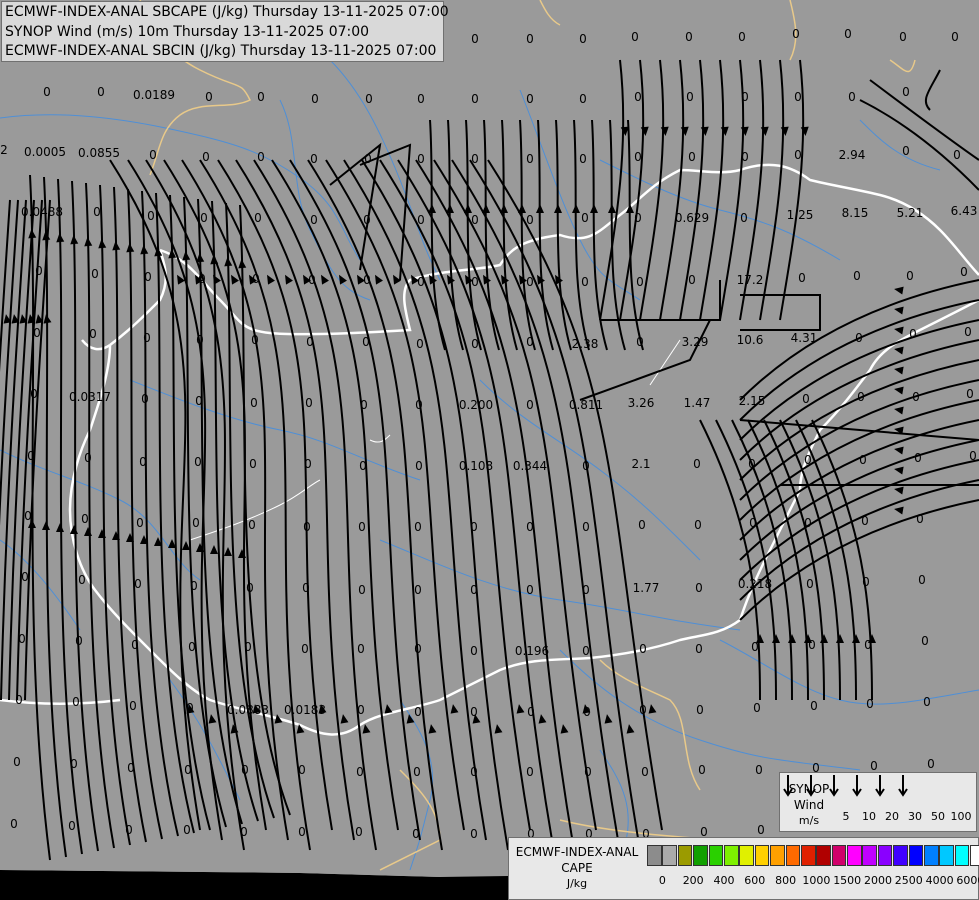 This screenshot has height=900, width=979. What do you see at coordinates (476, 466) in the screenshot?
I see `cape-value-label: 0.108` at bounding box center [476, 466].